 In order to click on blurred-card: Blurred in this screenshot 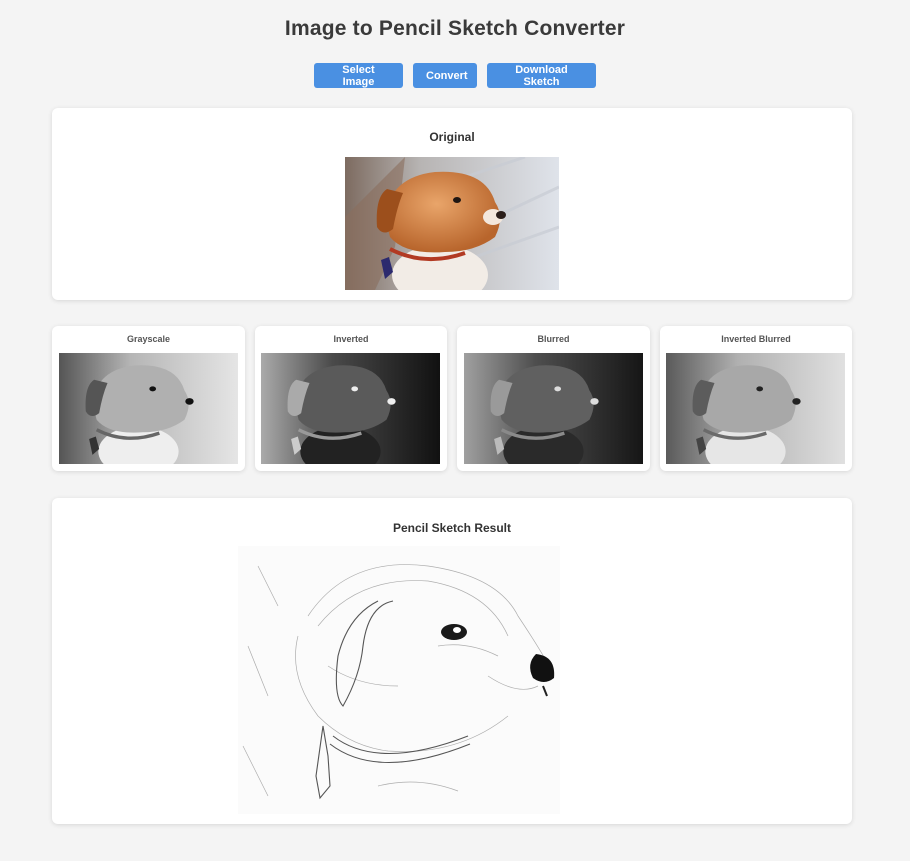, I will do `click(553, 398)`.